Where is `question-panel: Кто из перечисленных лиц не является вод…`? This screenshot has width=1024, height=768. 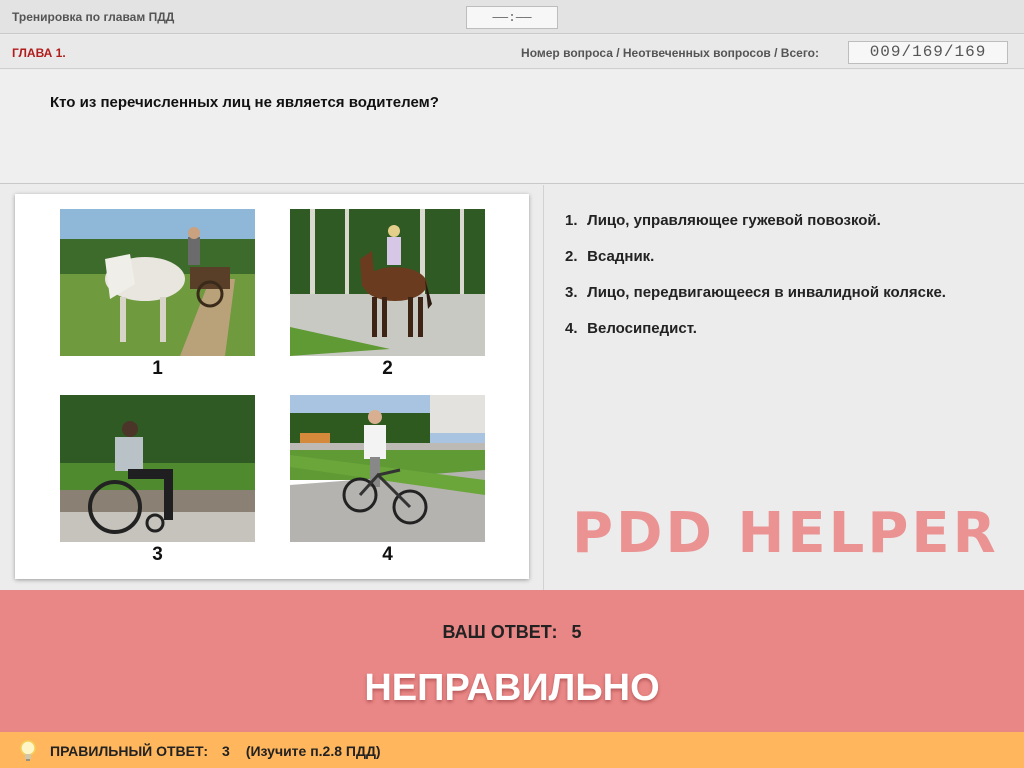
question-panel: Кто из перечисленных лиц не является вод… is located at coordinates (512, 127).